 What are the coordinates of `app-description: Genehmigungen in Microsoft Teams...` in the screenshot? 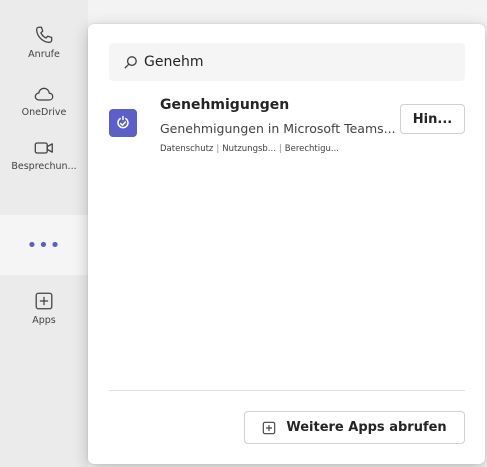 It's located at (278, 128).